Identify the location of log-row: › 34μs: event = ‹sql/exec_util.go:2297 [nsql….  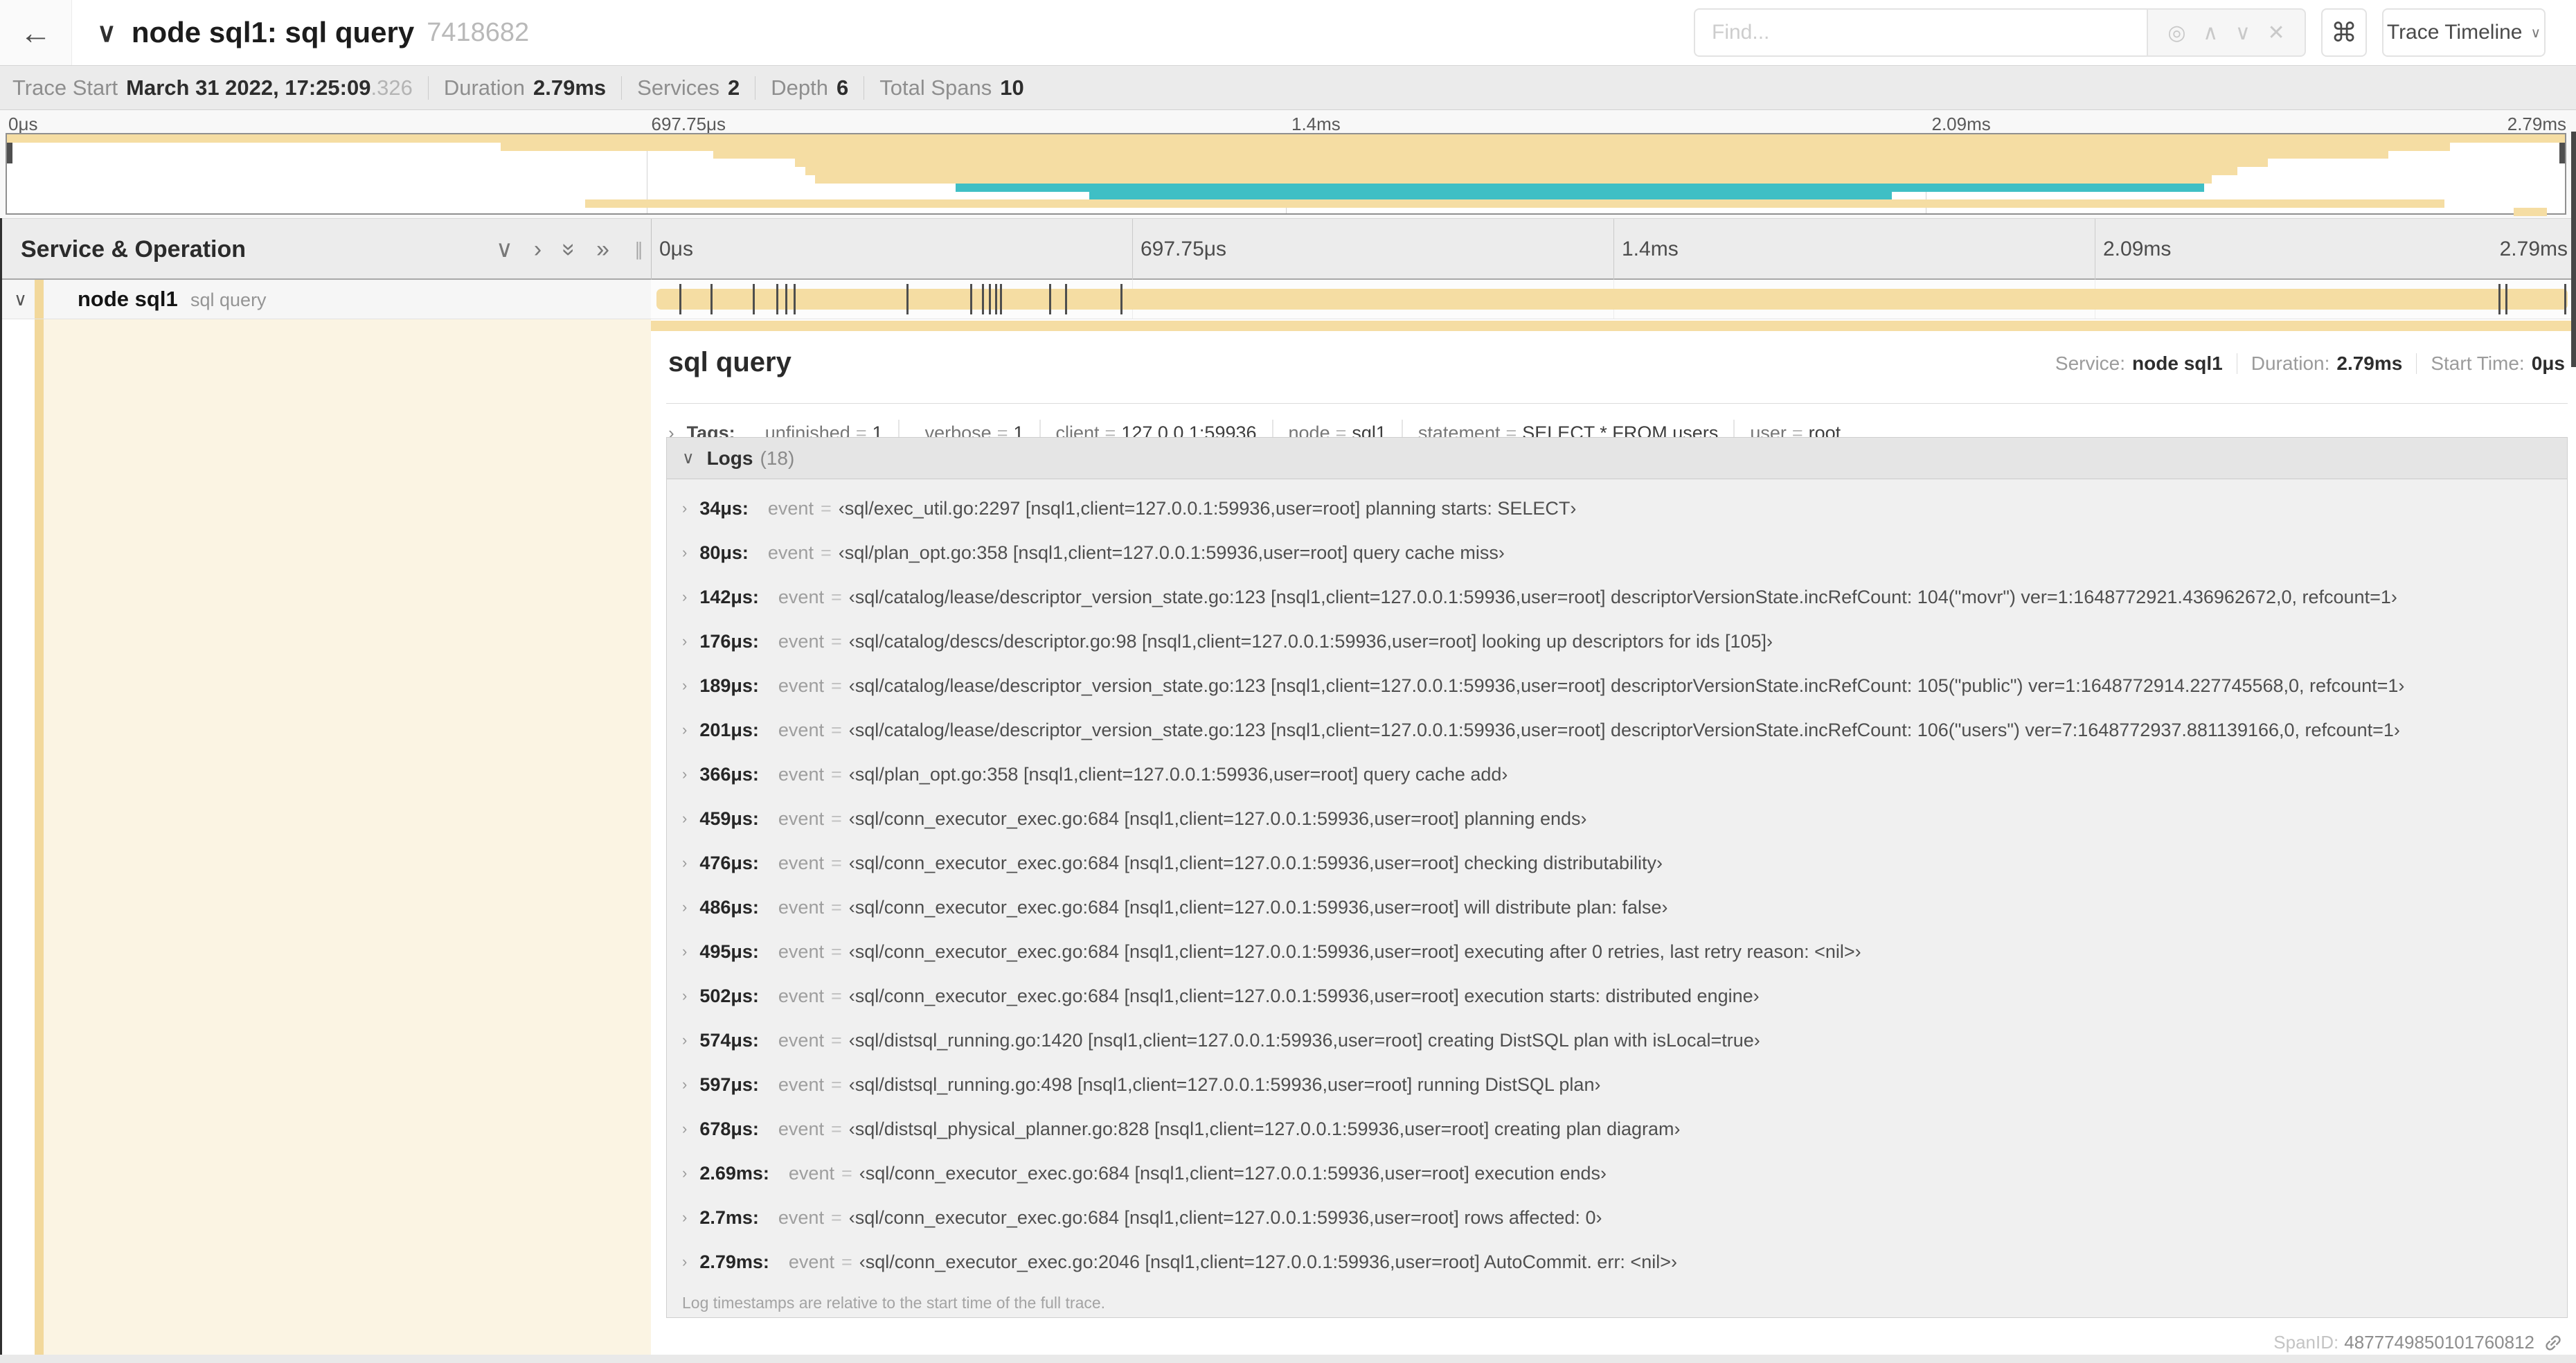
(1617, 509).